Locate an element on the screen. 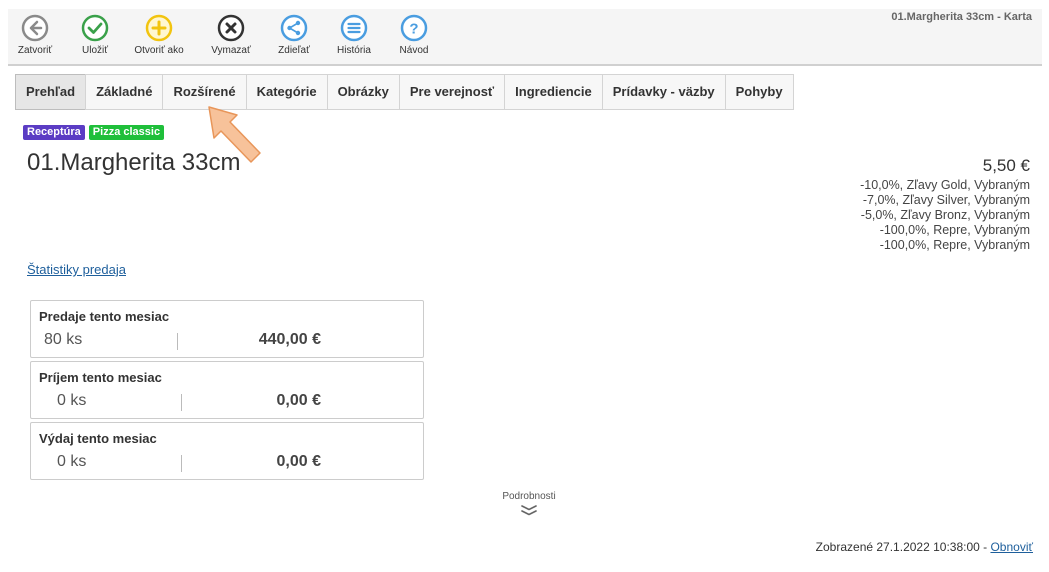 This screenshot has width=1049, height=572. displayed-timestamp: Zobrazené 27.1.2022 10:38:00 - is located at coordinates (903, 547).